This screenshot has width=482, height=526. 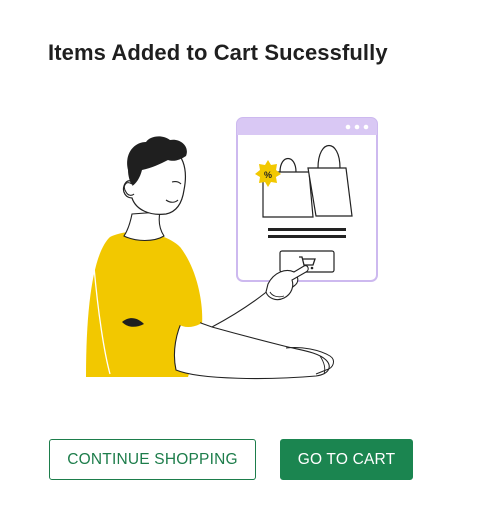 I want to click on go-to-cart-button: GO TO CART, so click(x=346, y=459).